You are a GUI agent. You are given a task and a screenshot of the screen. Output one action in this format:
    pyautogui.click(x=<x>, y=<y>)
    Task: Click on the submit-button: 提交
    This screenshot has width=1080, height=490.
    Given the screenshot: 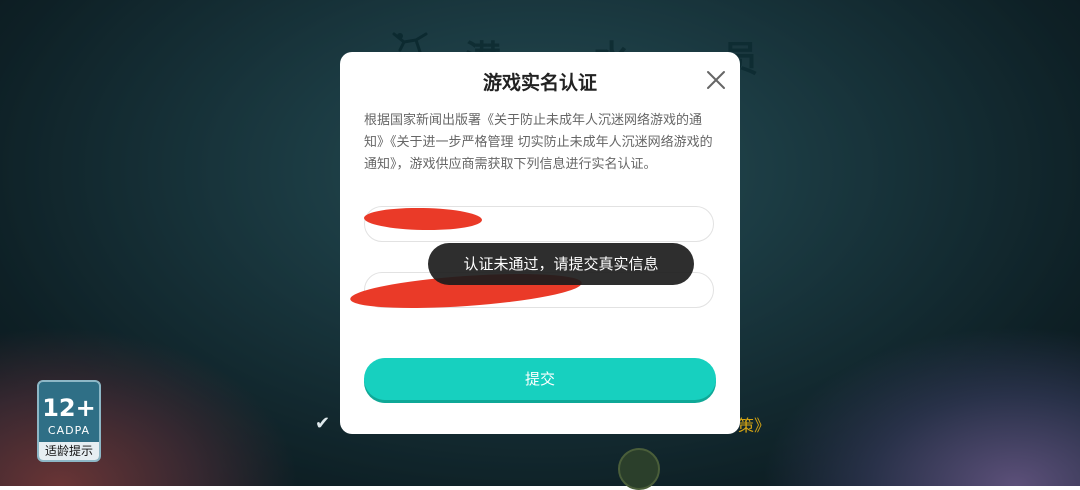 What is the action you would take?
    pyautogui.click(x=540, y=379)
    